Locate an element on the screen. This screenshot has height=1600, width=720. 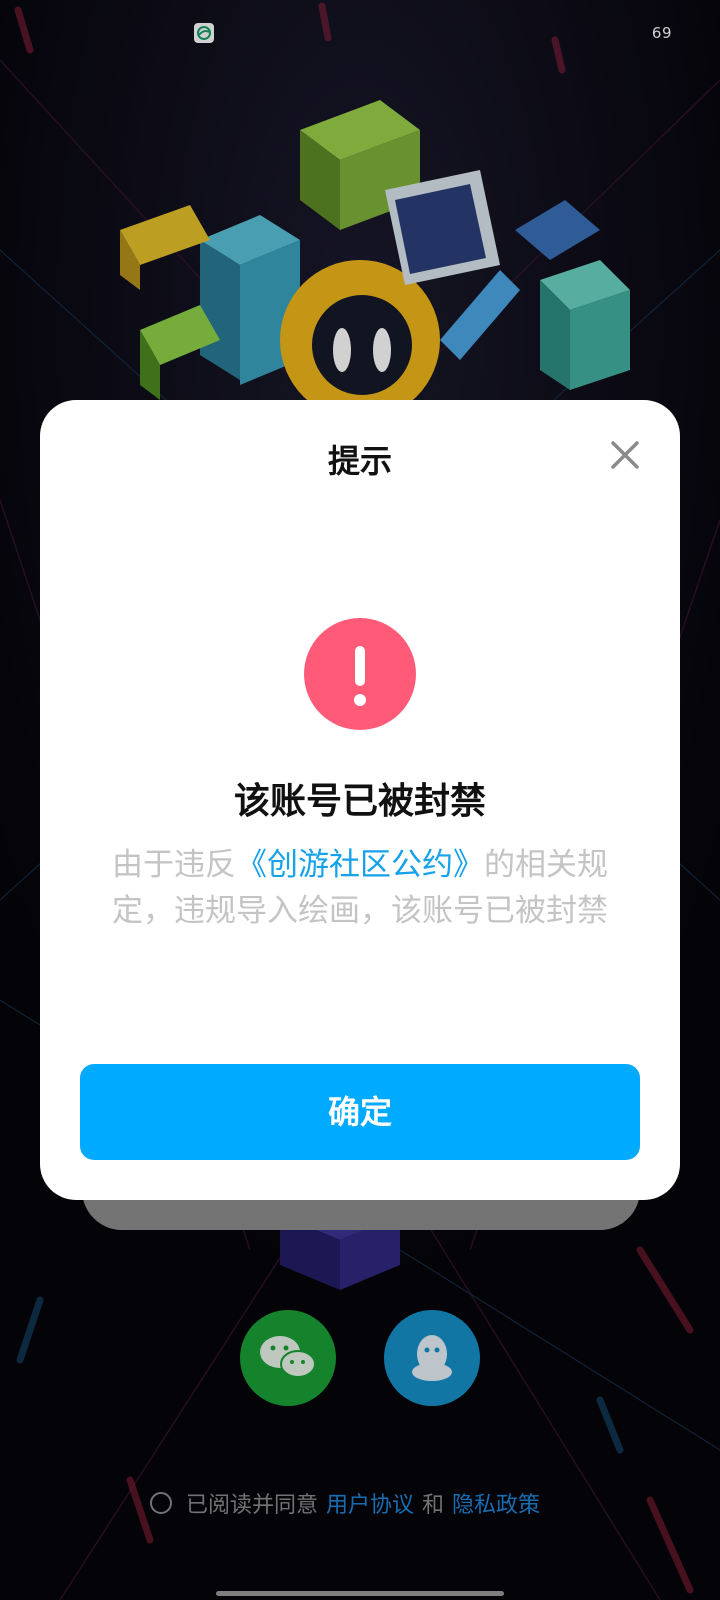
exclamation-icon is located at coordinates (360, 674).